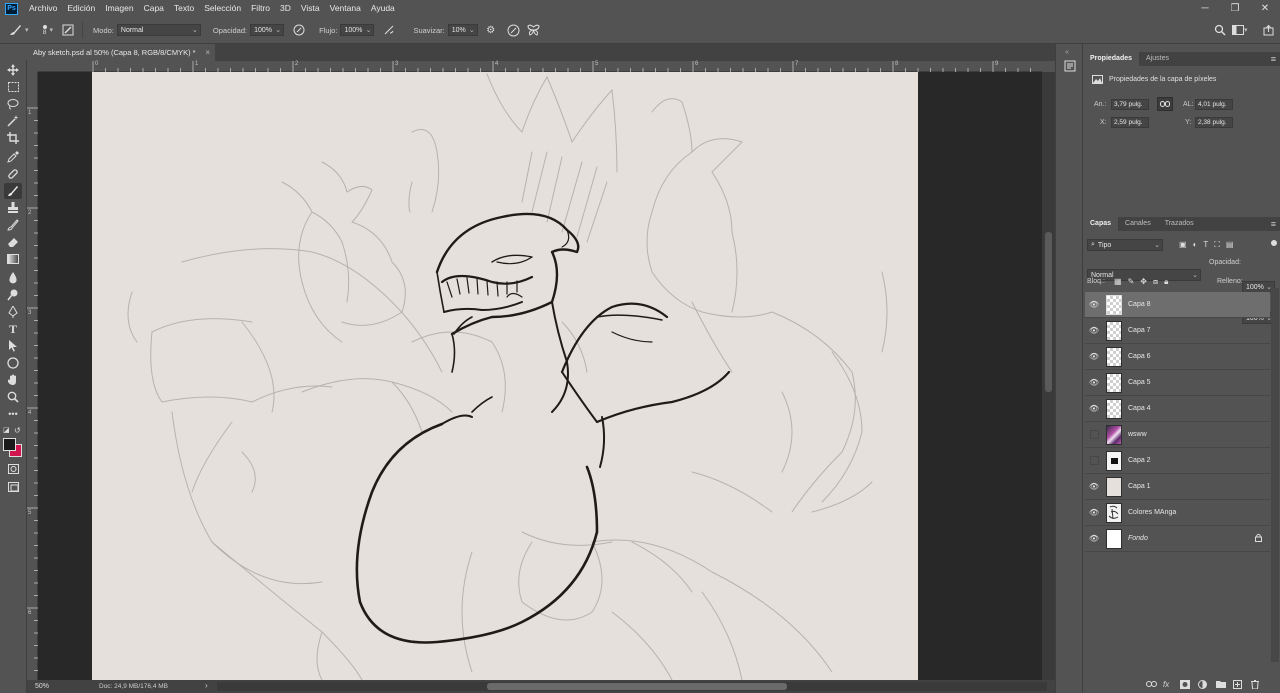  Describe the element at coordinates (1067, 52) in the screenshot. I see `collapse-arrows-icon: «` at that location.